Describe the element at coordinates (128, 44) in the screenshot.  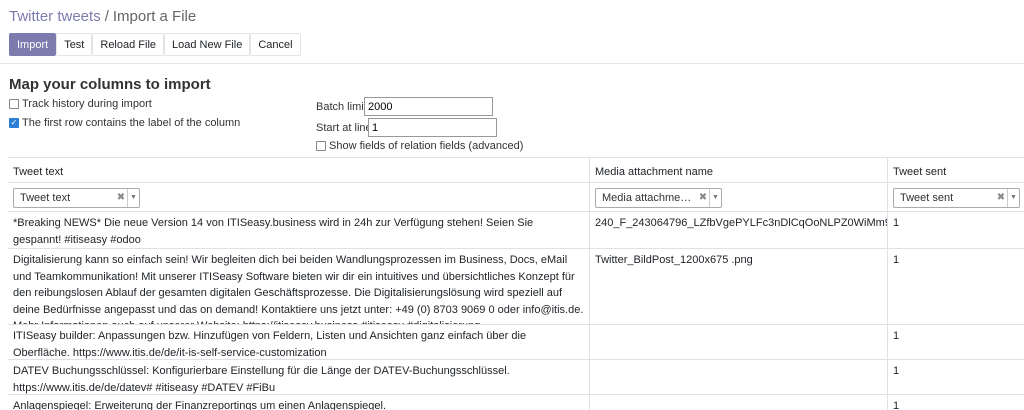
I see `reload-file-button: Reload File` at that location.